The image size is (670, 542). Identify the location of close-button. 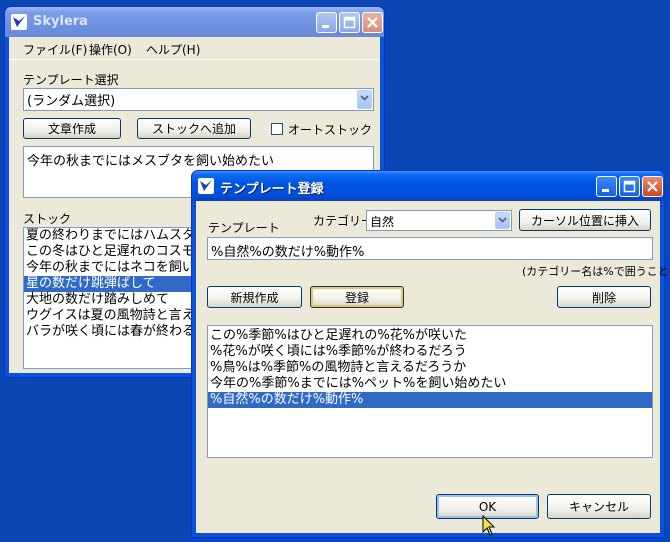
(372, 22).